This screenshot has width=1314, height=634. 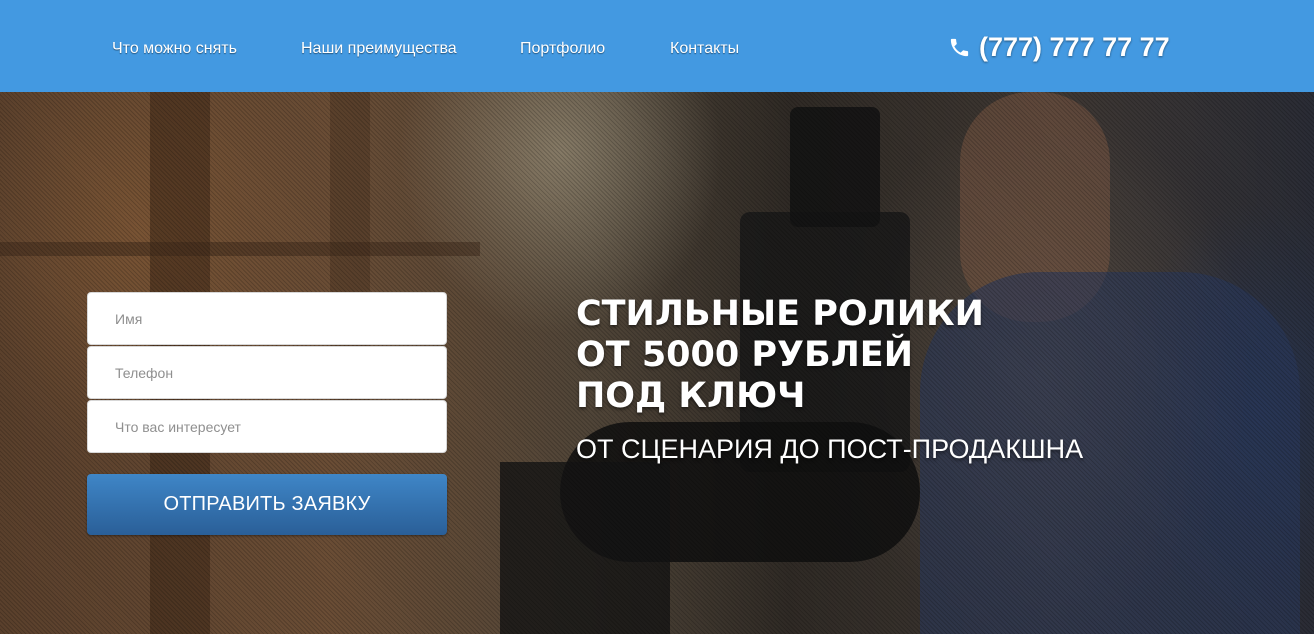 I want to click on phone-icon, so click(x=959, y=47).